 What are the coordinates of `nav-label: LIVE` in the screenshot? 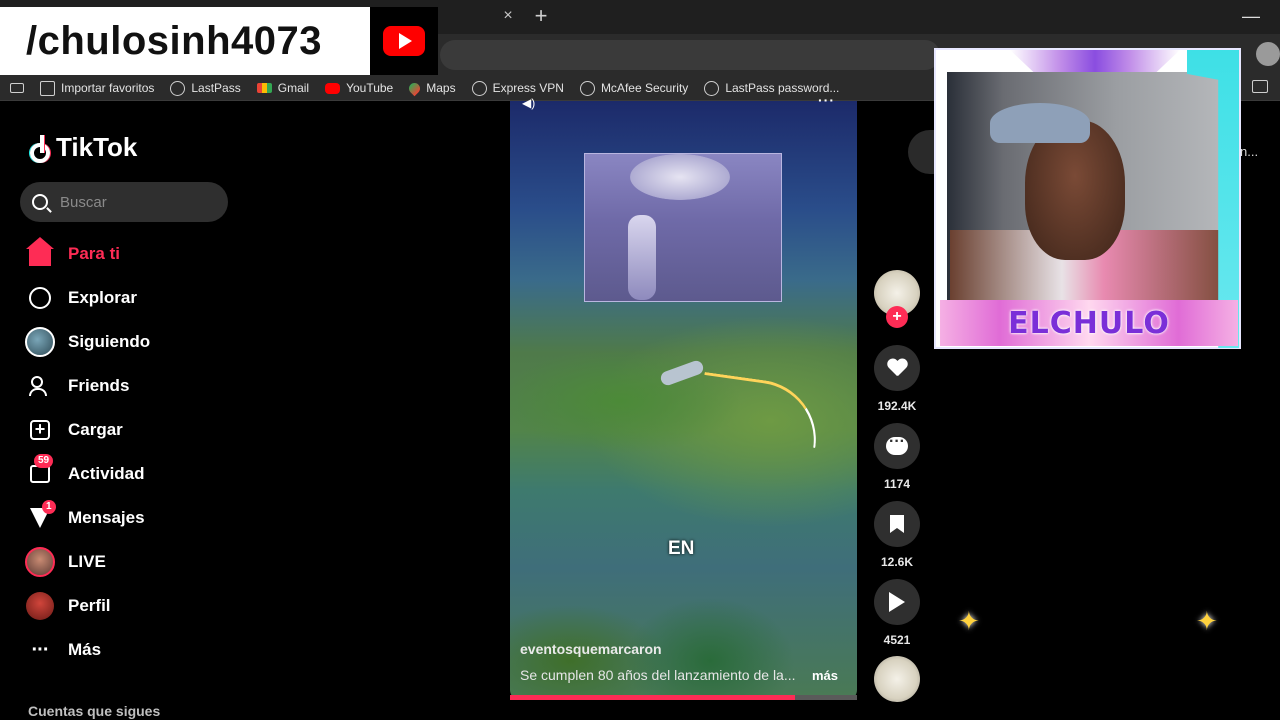 It's located at (87, 561).